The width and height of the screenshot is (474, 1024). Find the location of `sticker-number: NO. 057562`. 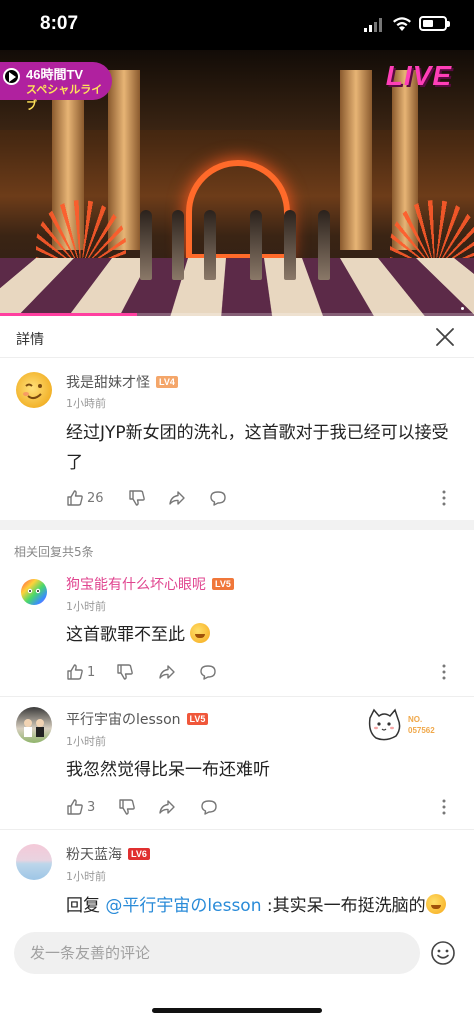

sticker-number: NO. 057562 is located at coordinates (421, 725).